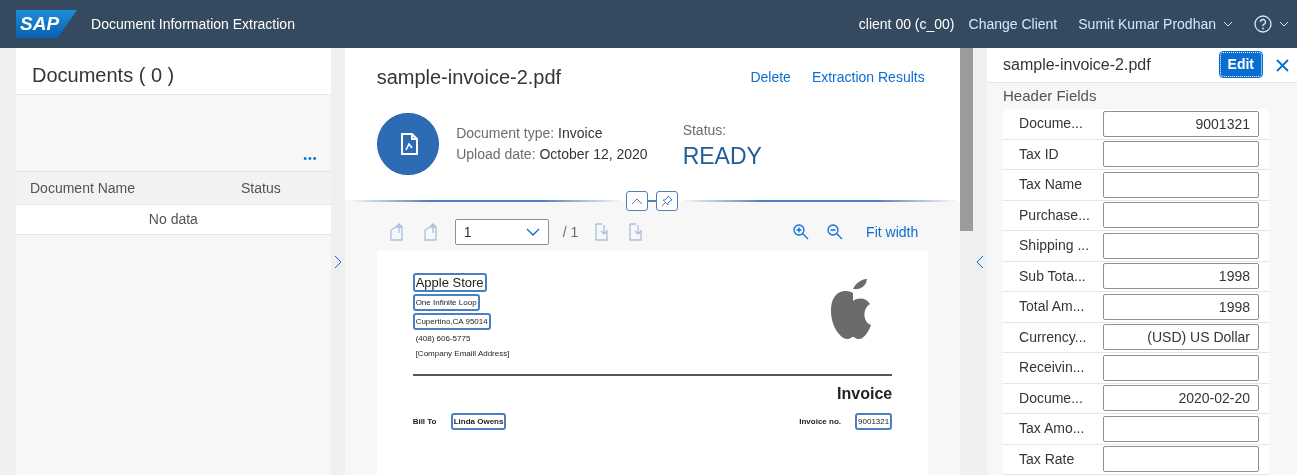 The image size is (1297, 475). Describe the element at coordinates (425, 422) in the screenshot. I see `bill-to-label: Bill To` at that location.